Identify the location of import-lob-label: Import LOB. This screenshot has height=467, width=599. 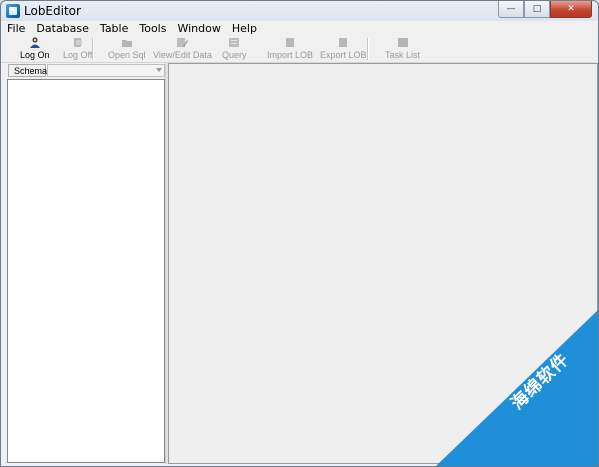
(290, 55).